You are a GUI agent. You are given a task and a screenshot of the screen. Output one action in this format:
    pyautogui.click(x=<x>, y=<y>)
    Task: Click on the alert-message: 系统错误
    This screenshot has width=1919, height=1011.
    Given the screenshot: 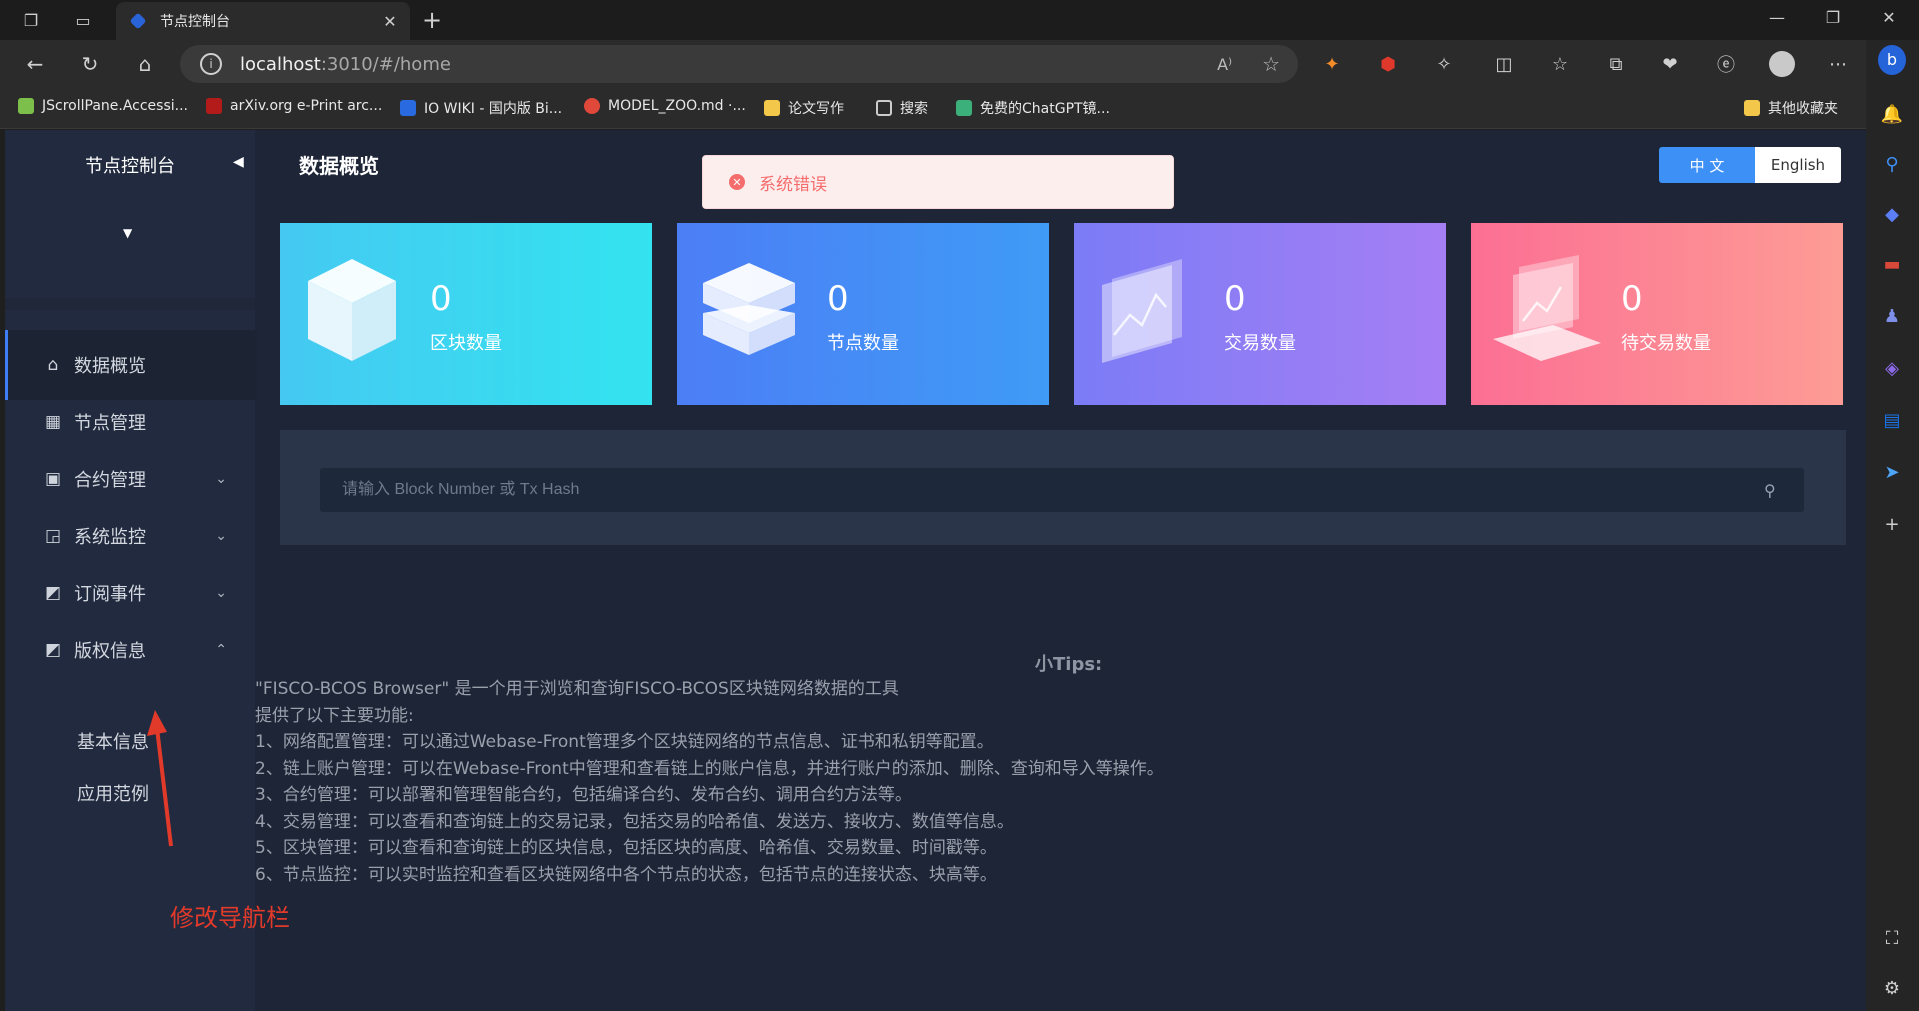 What is the action you would take?
    pyautogui.click(x=793, y=184)
    